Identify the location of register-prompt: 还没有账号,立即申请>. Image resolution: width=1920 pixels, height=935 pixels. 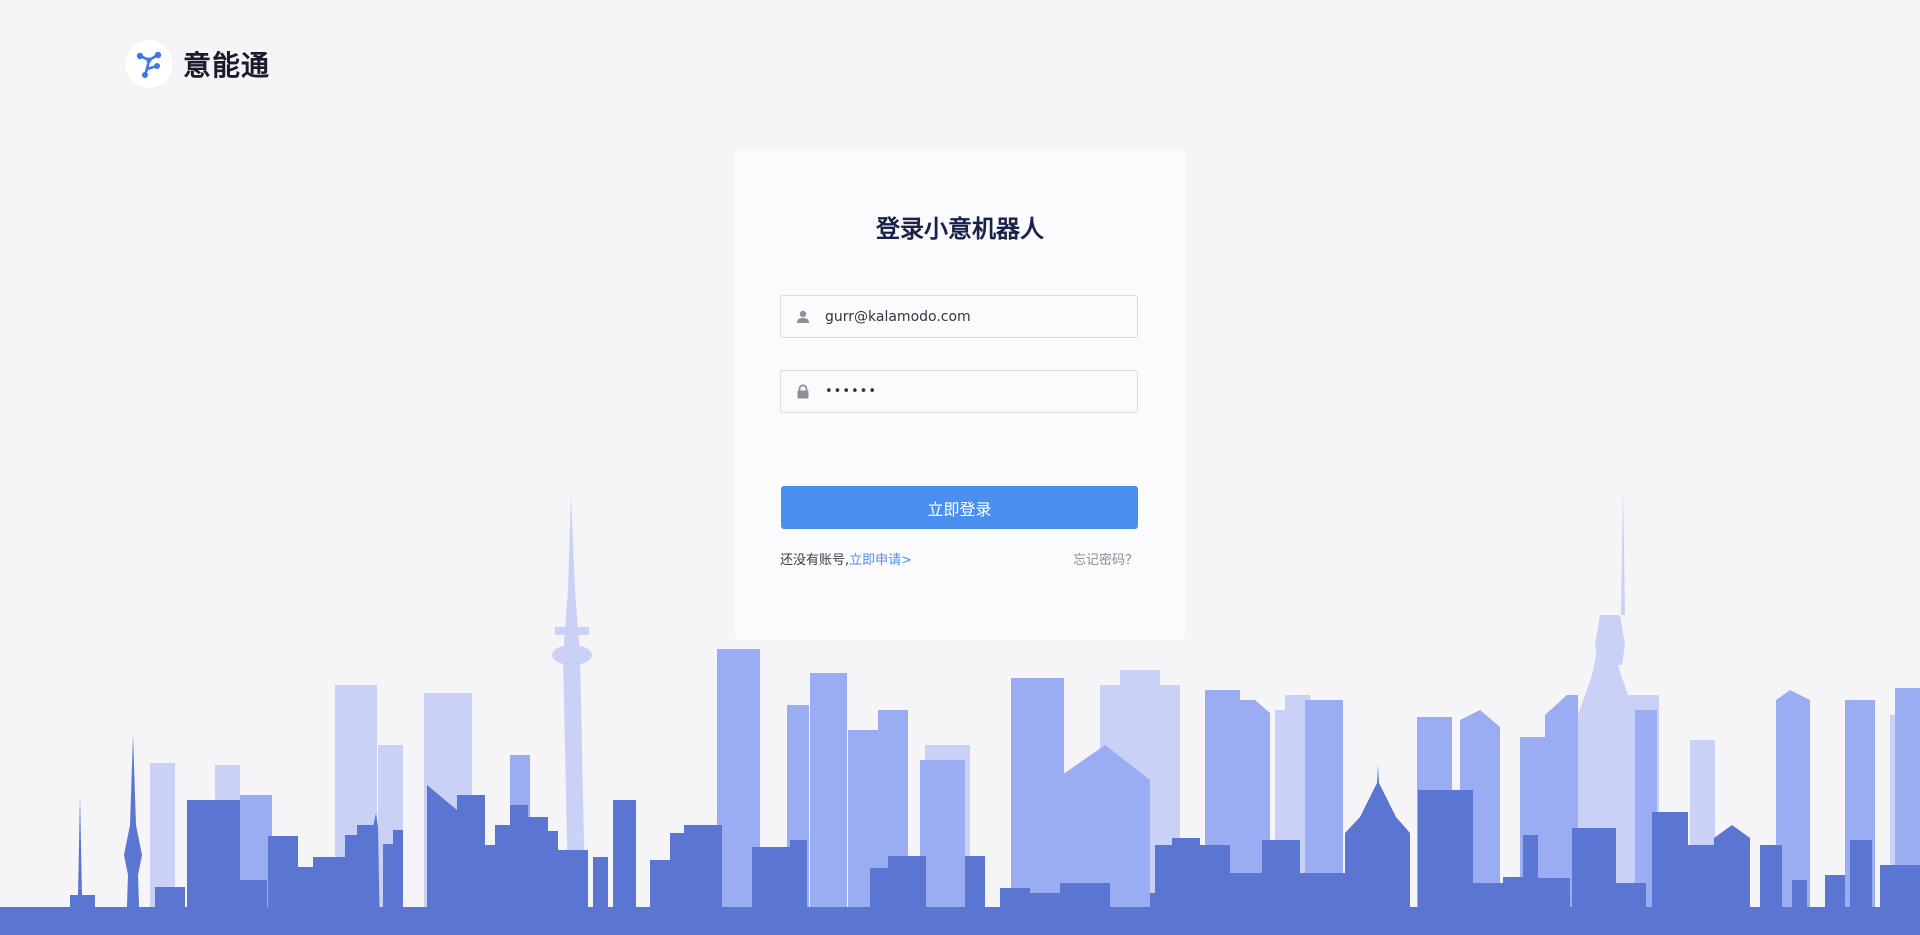
(846, 558).